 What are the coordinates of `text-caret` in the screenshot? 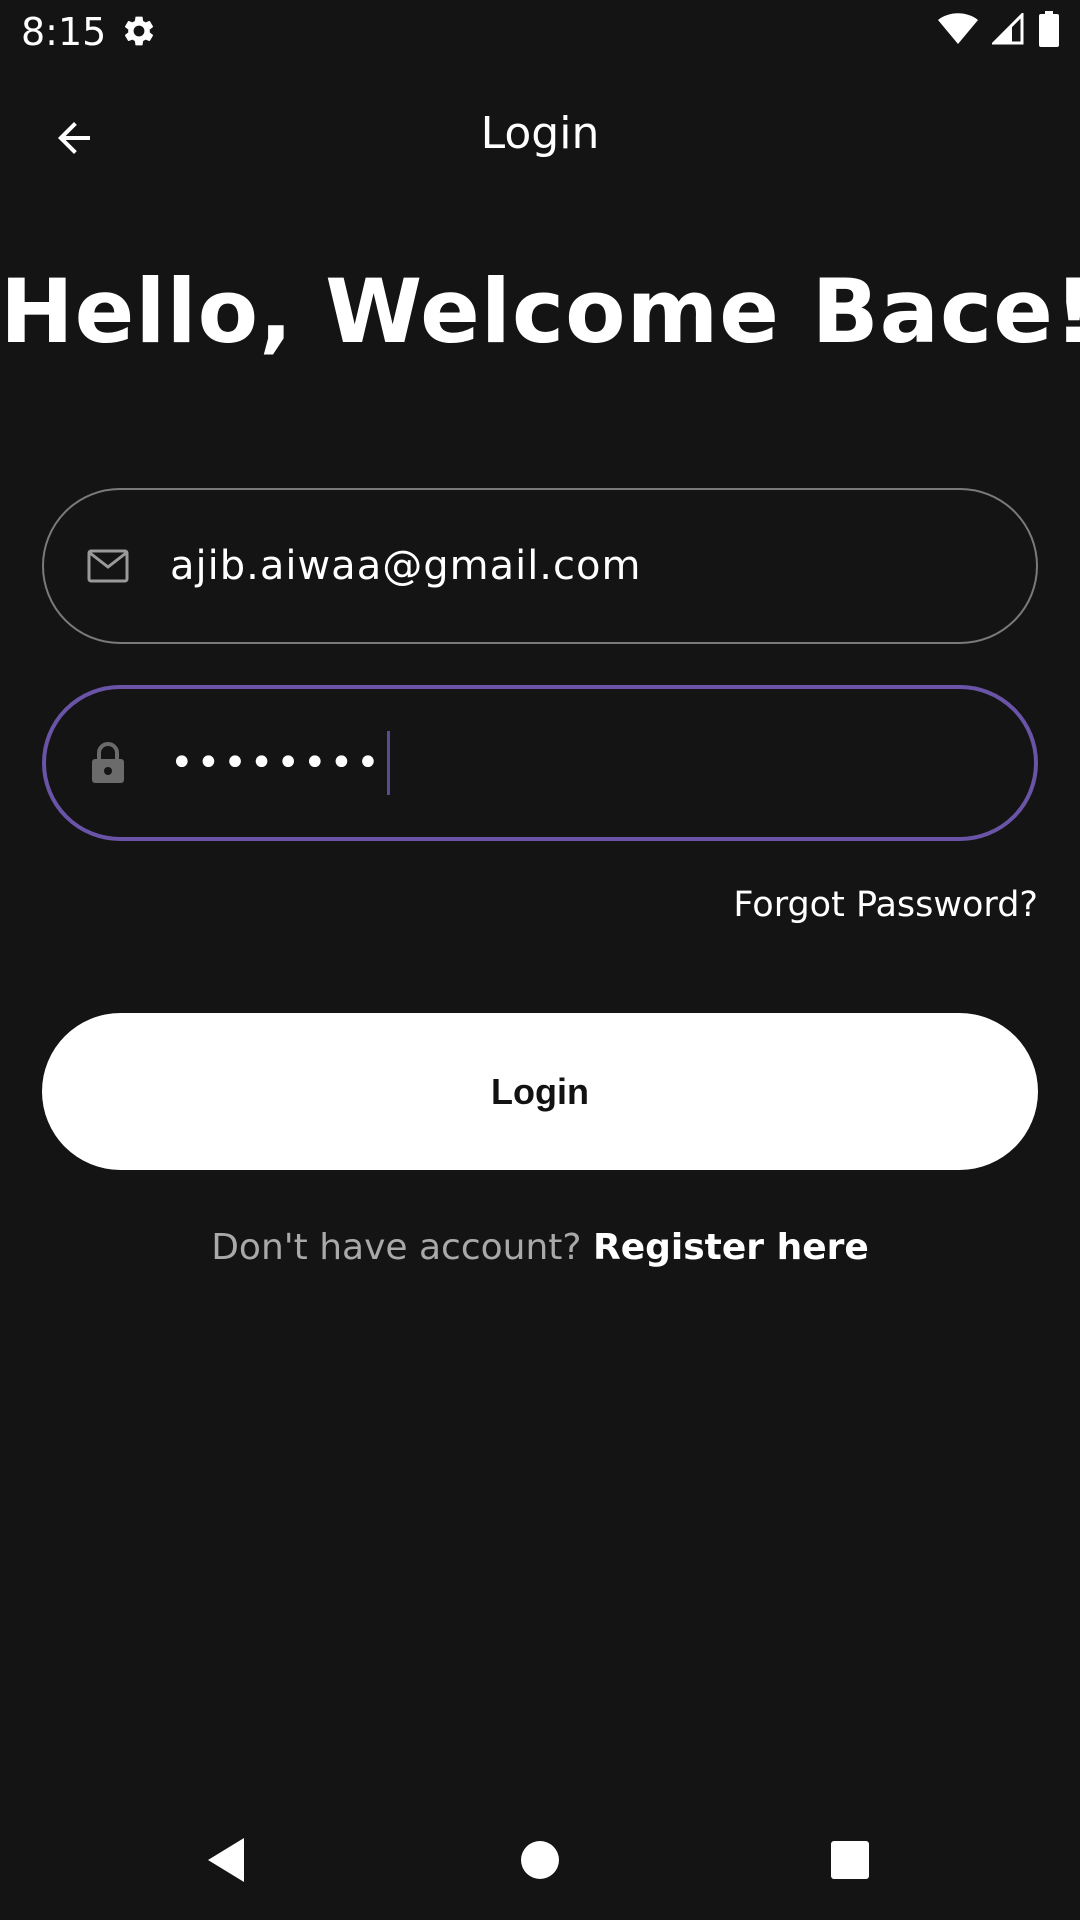 It's located at (388, 763).